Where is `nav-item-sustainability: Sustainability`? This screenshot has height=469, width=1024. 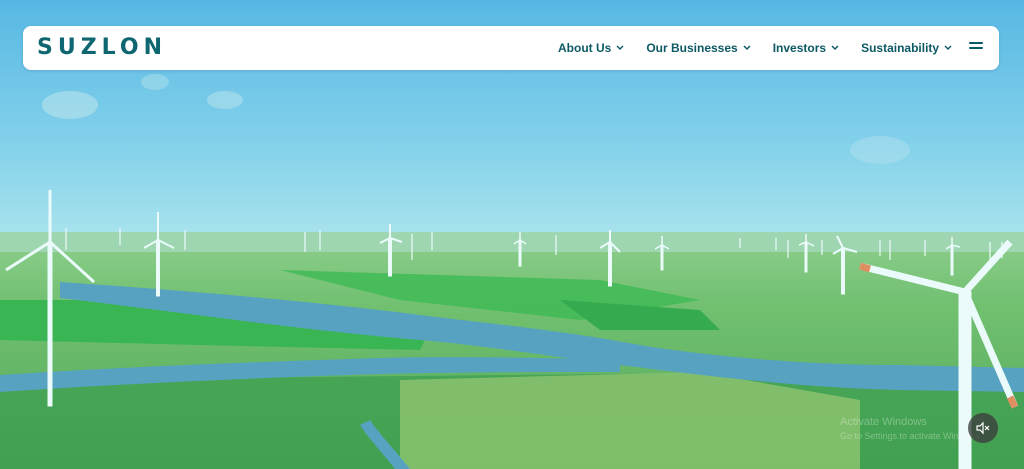 nav-item-sustainability: Sustainability is located at coordinates (906, 48).